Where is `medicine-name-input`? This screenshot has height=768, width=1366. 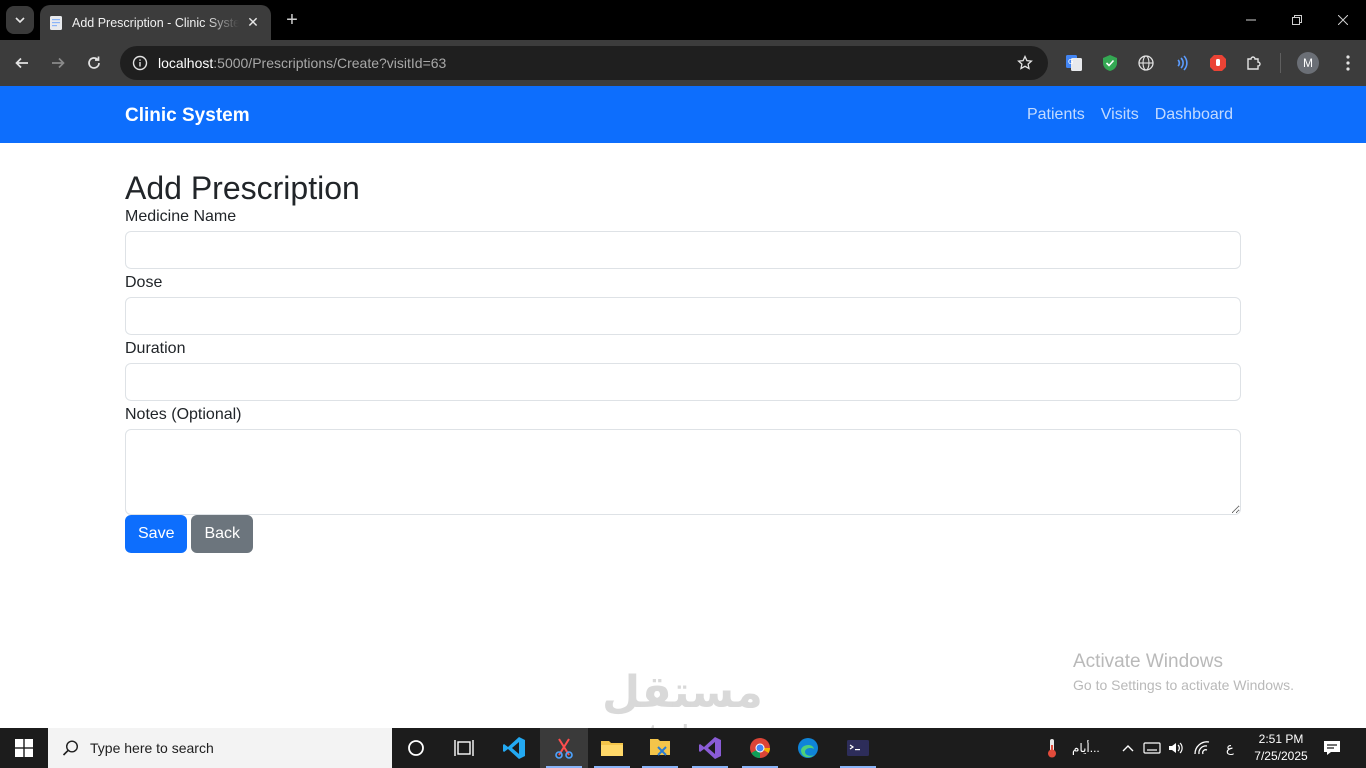 medicine-name-input is located at coordinates (683, 250).